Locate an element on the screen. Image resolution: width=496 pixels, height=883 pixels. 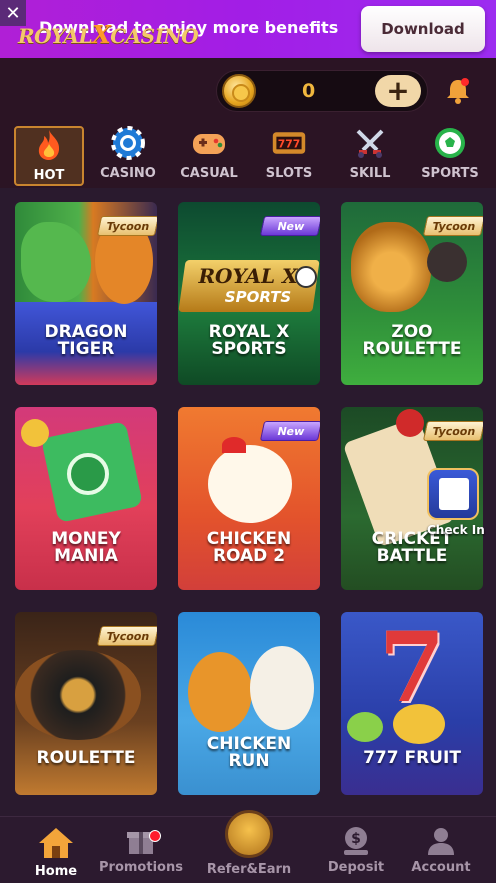
notification-dot is located at coordinates (155, 836).